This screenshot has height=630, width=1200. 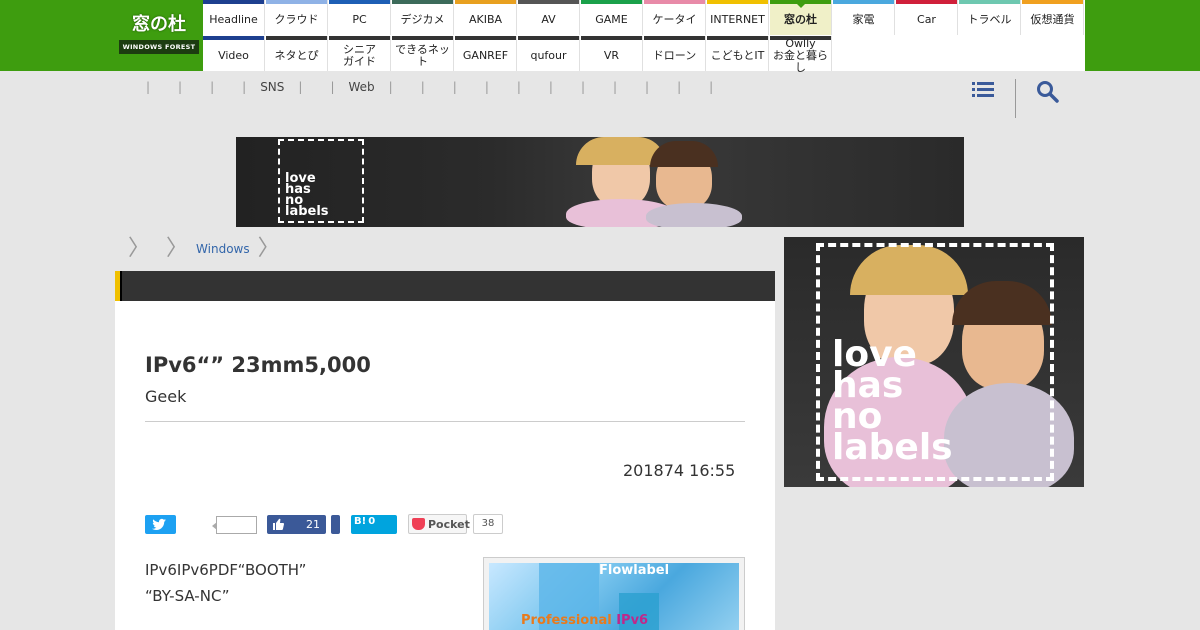 I want to click on logo-title: 窓の杜, so click(x=159, y=24).